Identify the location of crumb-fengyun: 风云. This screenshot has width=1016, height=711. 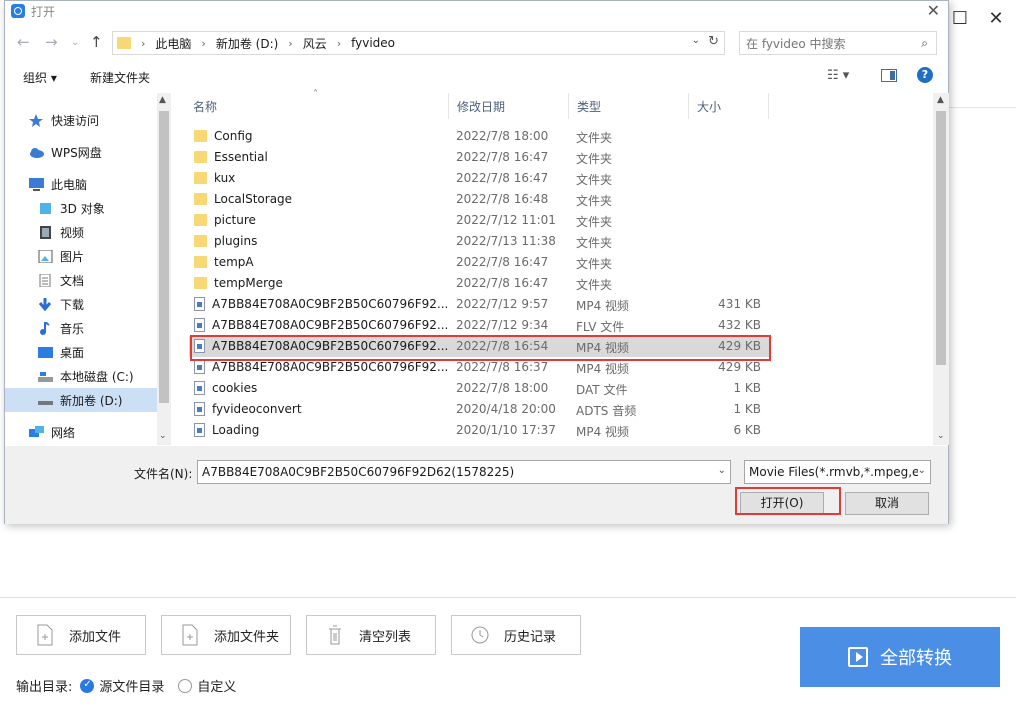
(315, 43).